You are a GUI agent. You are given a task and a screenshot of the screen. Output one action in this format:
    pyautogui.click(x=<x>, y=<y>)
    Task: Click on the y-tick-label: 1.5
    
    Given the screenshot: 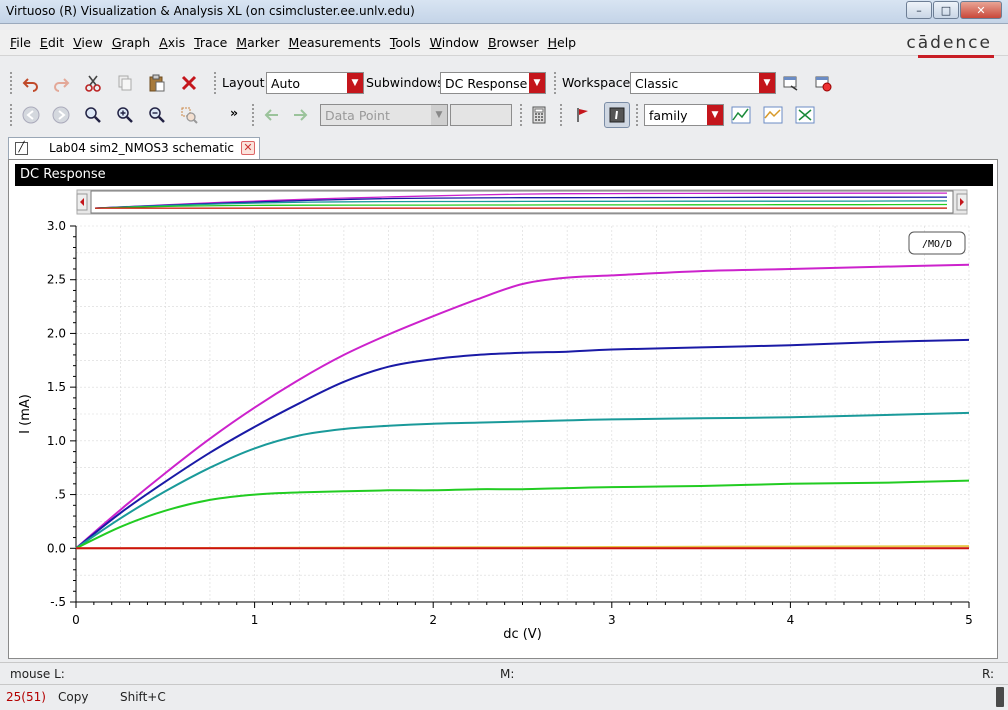 What is the action you would take?
    pyautogui.click(x=56, y=387)
    